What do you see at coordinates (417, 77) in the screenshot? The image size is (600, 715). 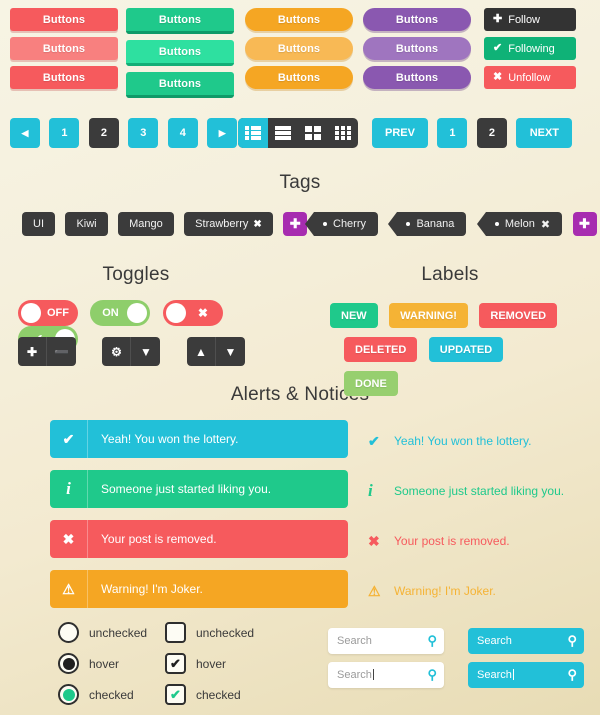 I see `button-purple-active: Buttons` at bounding box center [417, 77].